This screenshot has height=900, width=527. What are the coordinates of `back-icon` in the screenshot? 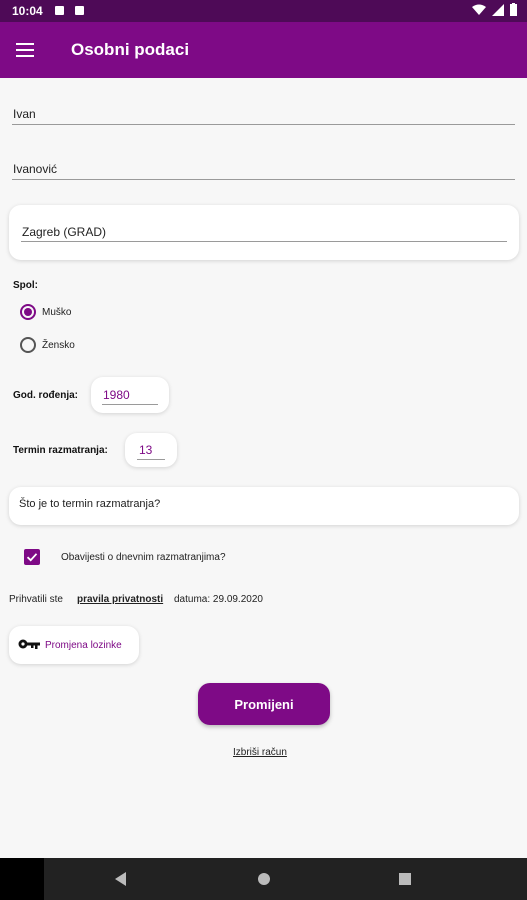 It's located at (121, 879).